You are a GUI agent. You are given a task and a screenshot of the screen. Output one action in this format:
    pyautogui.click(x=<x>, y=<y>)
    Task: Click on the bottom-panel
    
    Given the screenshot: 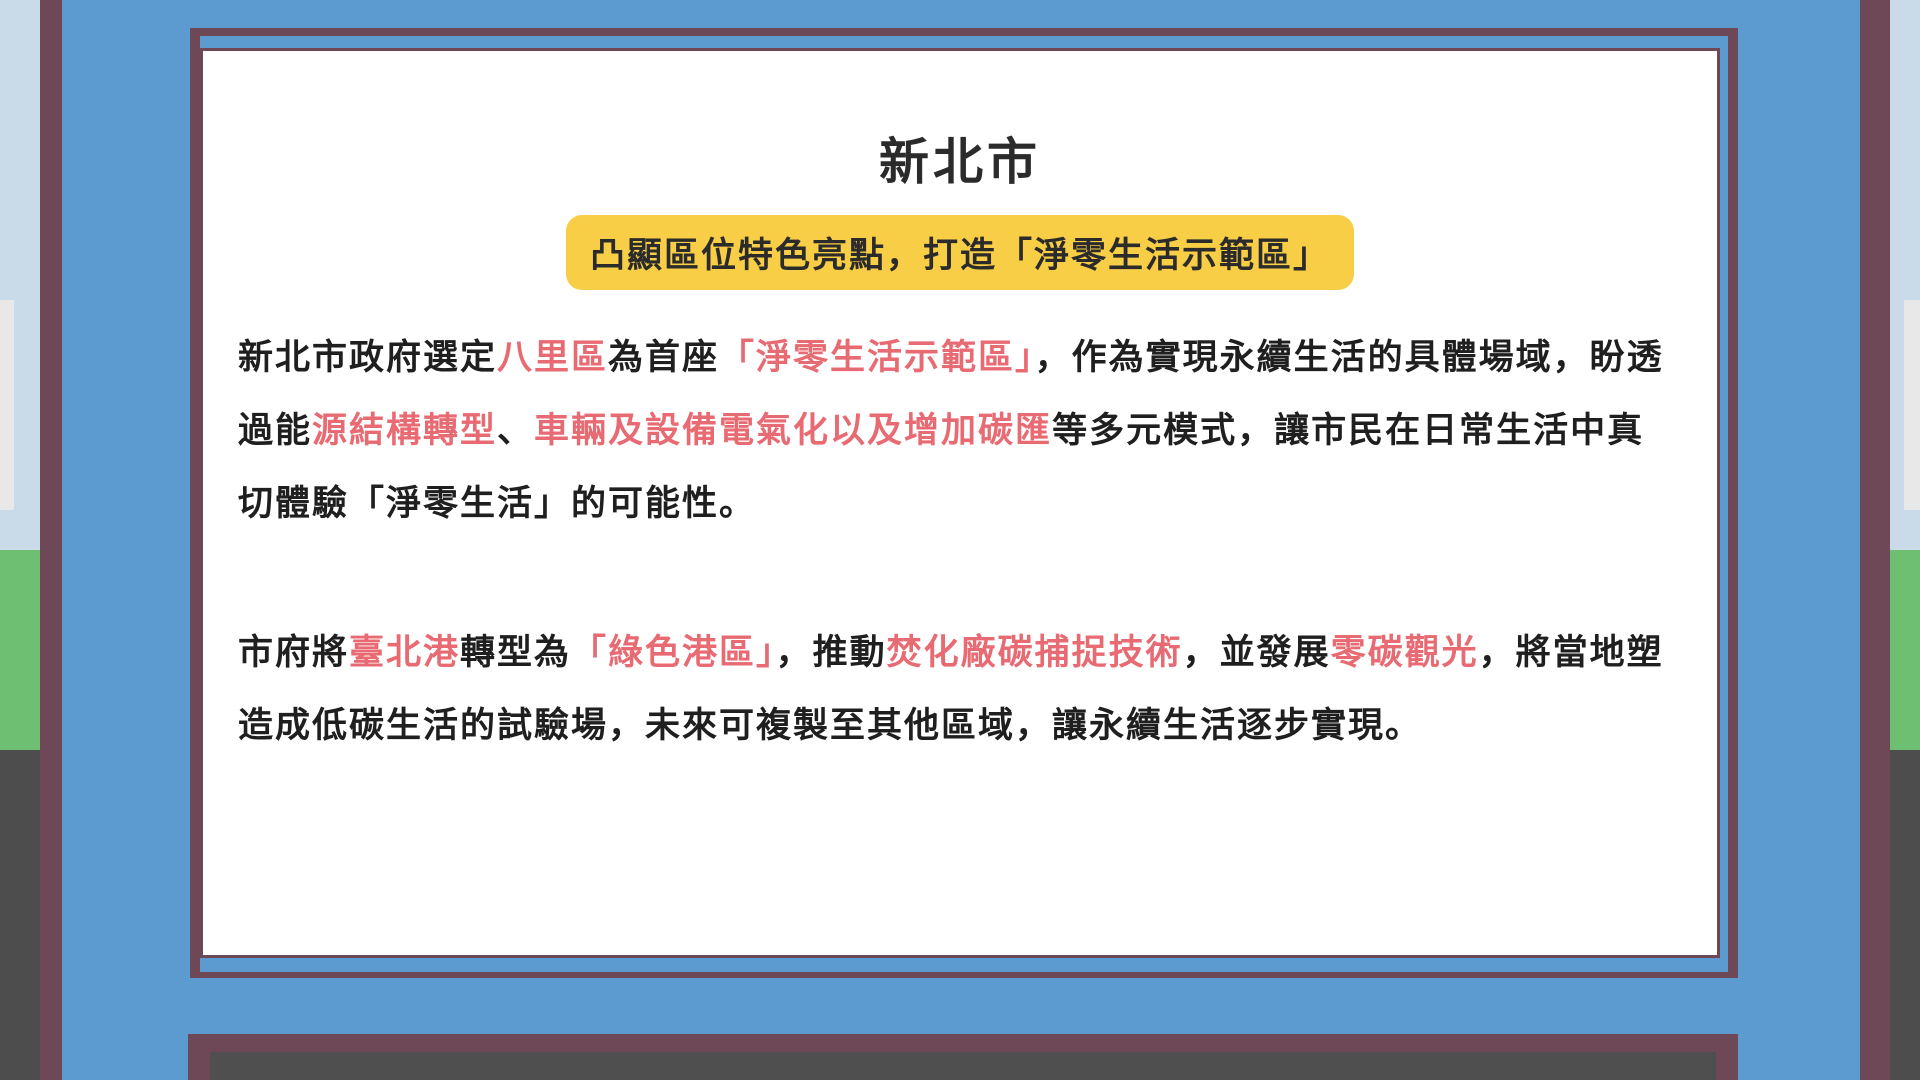 What is the action you would take?
    pyautogui.click(x=963, y=1066)
    